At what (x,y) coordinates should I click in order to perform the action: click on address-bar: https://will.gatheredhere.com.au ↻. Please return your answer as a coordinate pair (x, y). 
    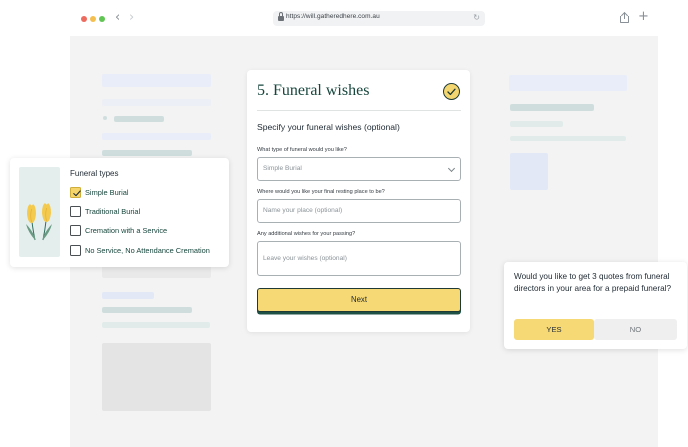
    Looking at the image, I should click on (379, 18).